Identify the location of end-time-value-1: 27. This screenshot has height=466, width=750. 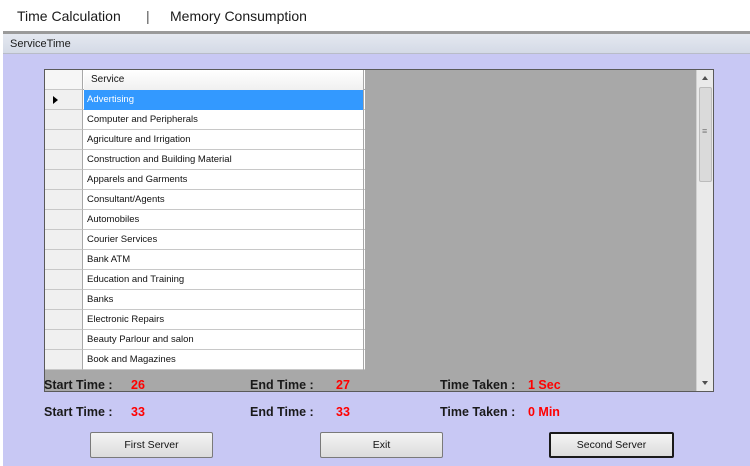
(343, 385).